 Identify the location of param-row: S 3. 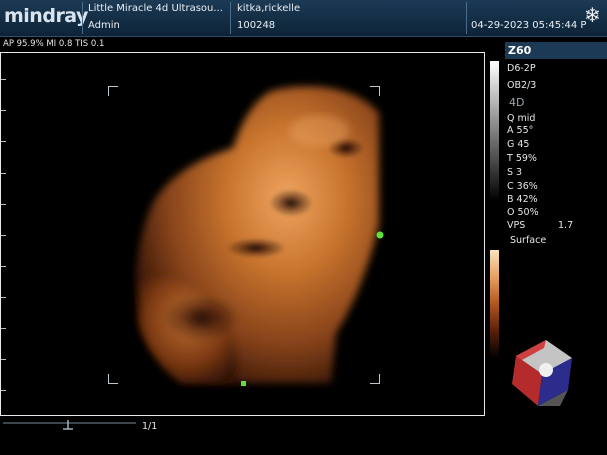
(515, 172).